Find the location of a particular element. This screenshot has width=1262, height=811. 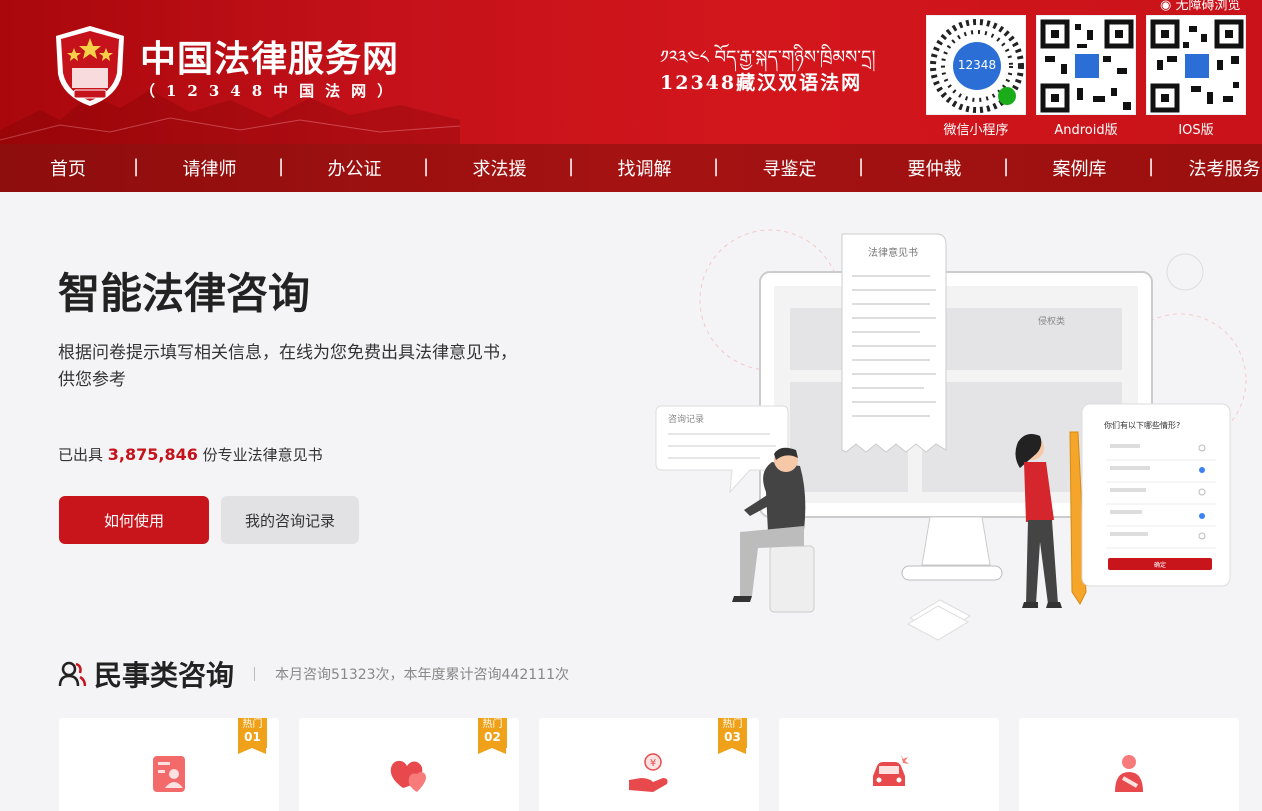

hot-badge: 热门 02 is located at coordinates (492, 736).